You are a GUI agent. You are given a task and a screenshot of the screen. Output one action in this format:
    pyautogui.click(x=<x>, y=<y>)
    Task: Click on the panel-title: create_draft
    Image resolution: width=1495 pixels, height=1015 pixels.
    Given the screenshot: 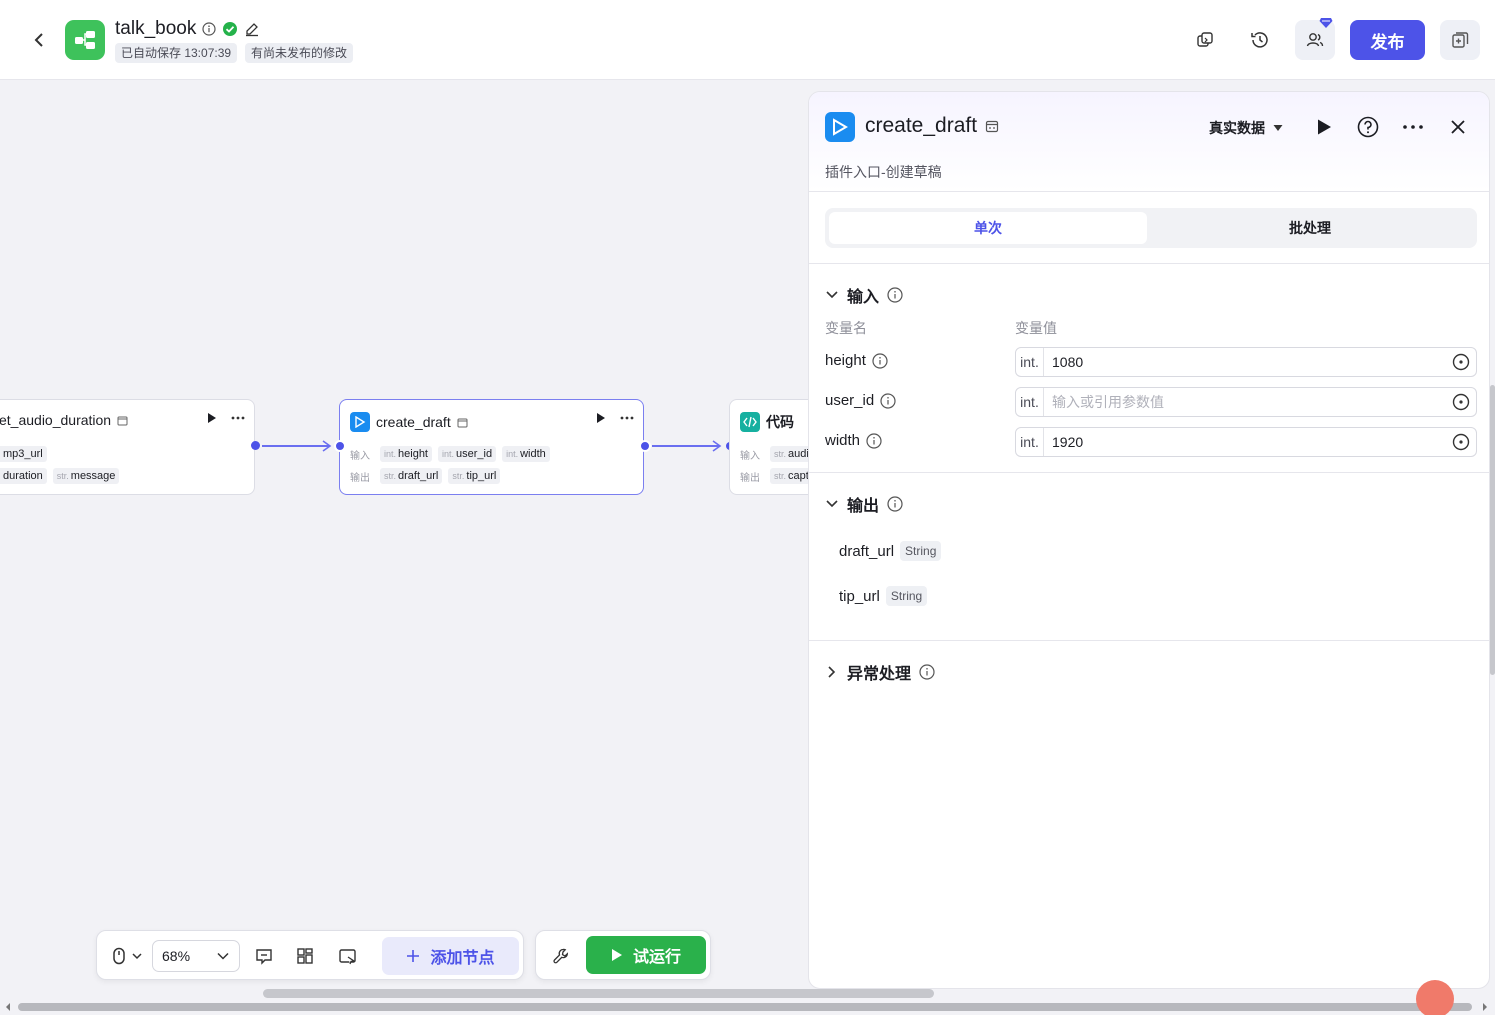 What is the action you would take?
    pyautogui.click(x=921, y=125)
    